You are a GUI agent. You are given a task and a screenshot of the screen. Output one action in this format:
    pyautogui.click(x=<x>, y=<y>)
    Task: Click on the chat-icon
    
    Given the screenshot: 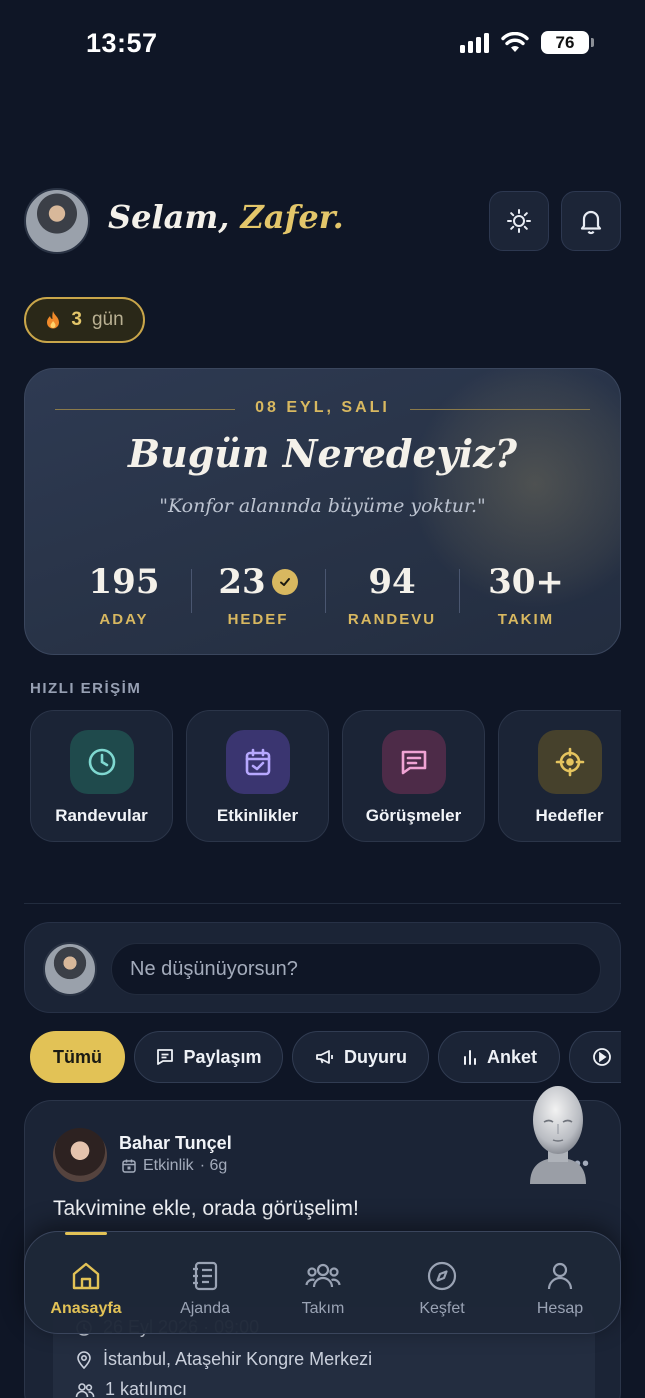 What is the action you would take?
    pyautogui.click(x=165, y=1057)
    